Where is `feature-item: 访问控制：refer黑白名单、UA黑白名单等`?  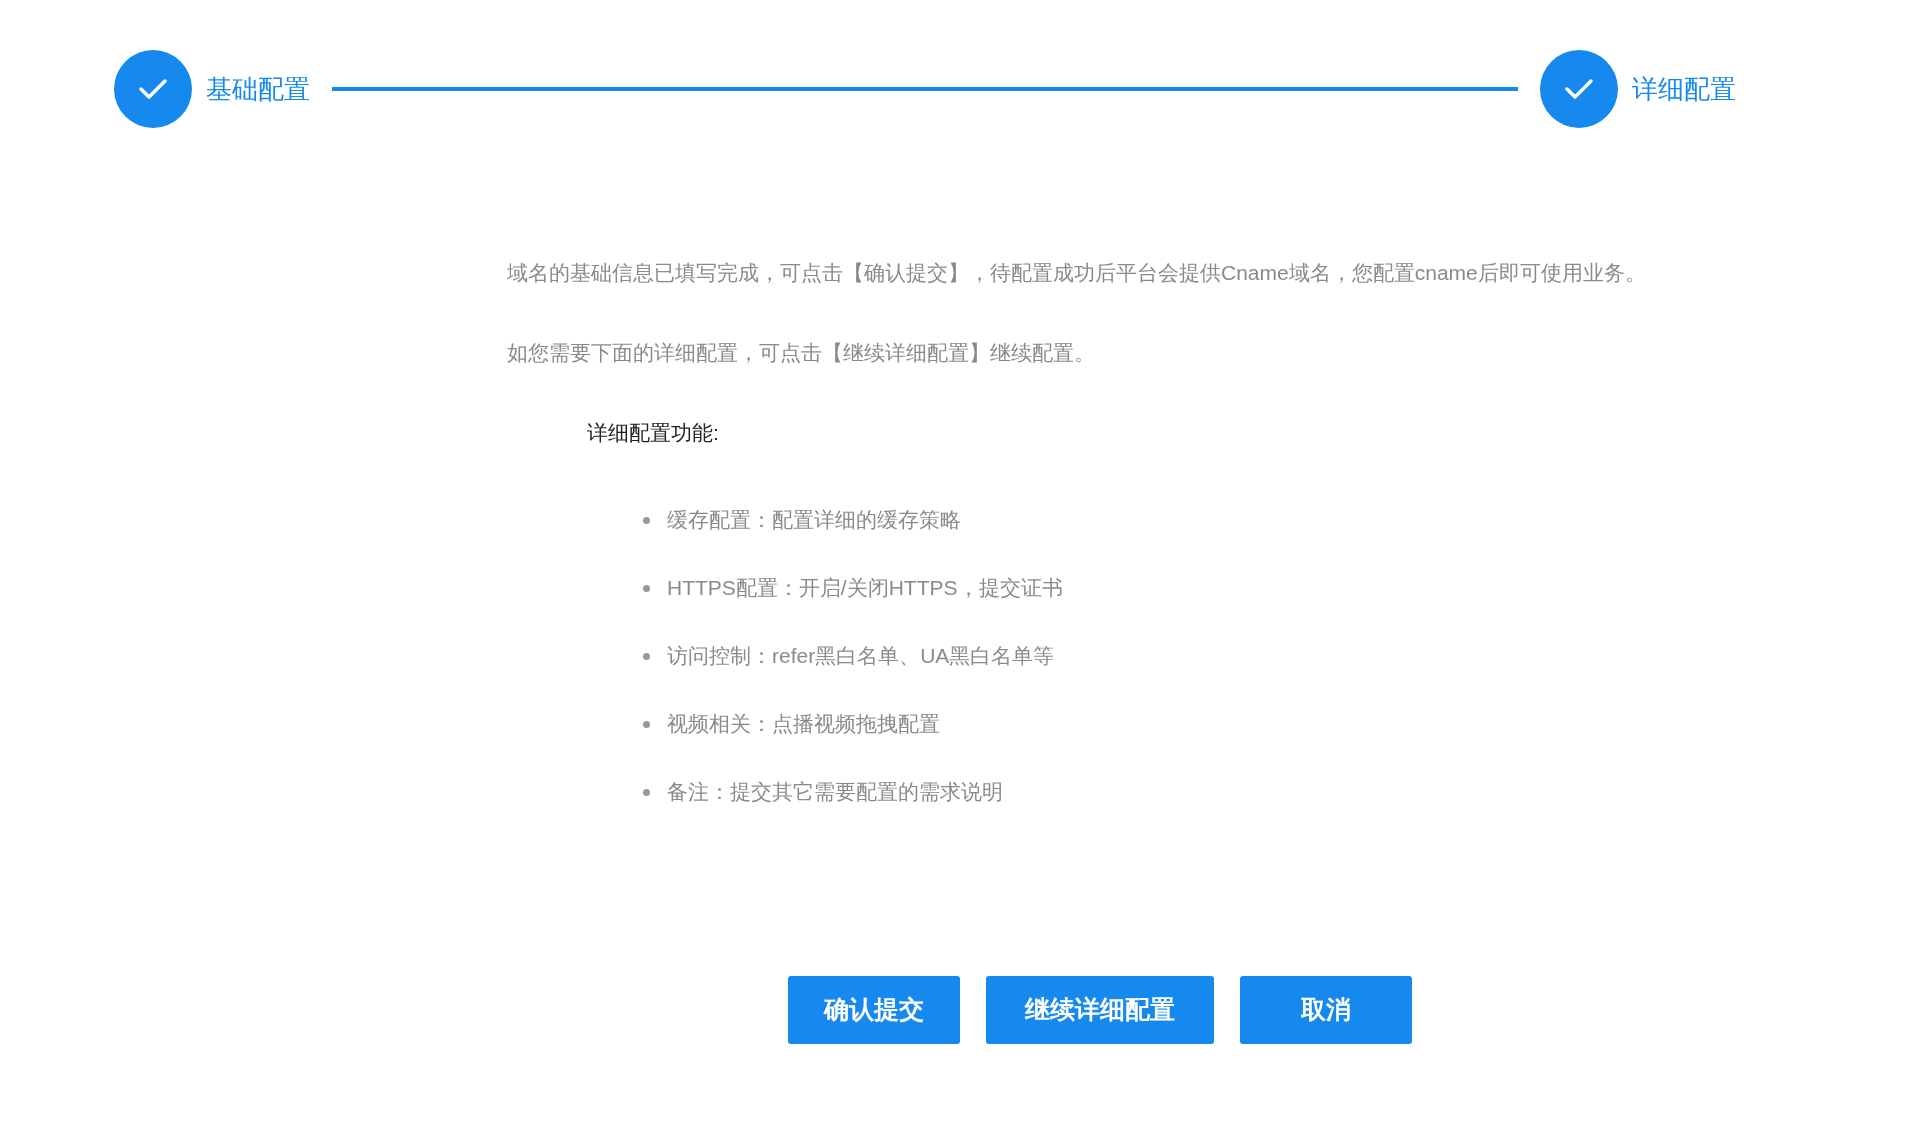
feature-item: 访问控制：refer黑白名单、UA黑白名单等 is located at coordinates (861, 656).